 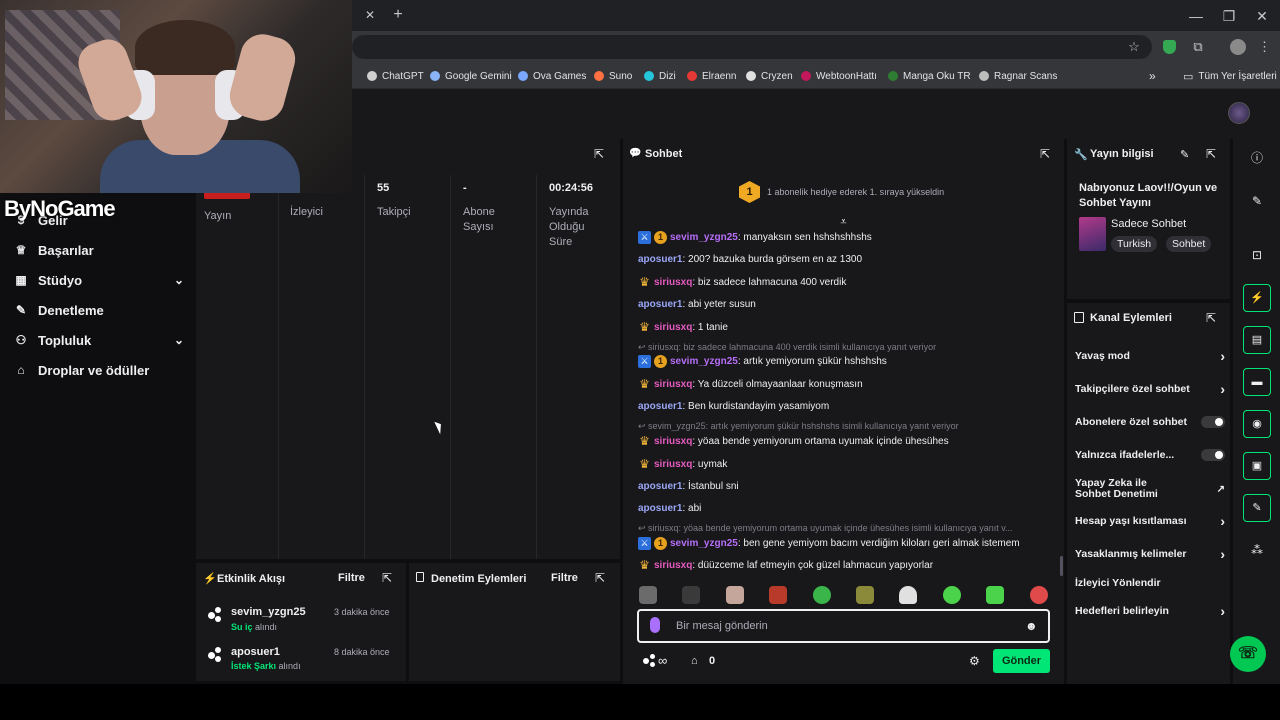 What do you see at coordinates (929, 76) in the screenshot?
I see `bookmark-manga-oku: Manga Oku TR` at bounding box center [929, 76].